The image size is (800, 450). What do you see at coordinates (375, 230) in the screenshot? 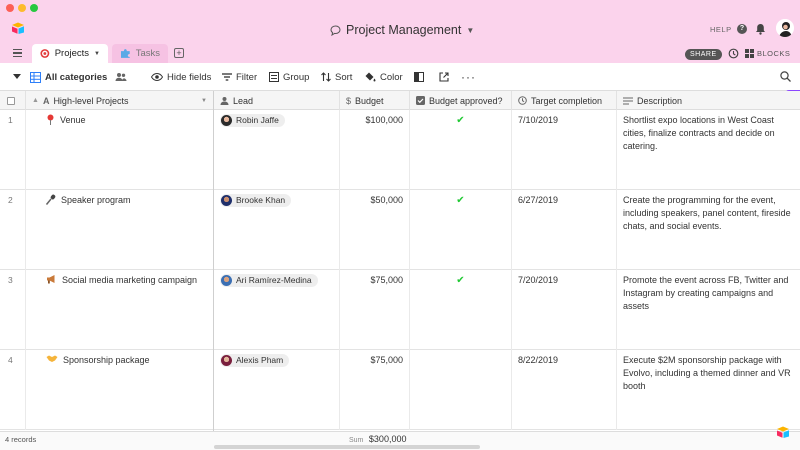
I see `budget-cell: $50,000` at bounding box center [375, 230].